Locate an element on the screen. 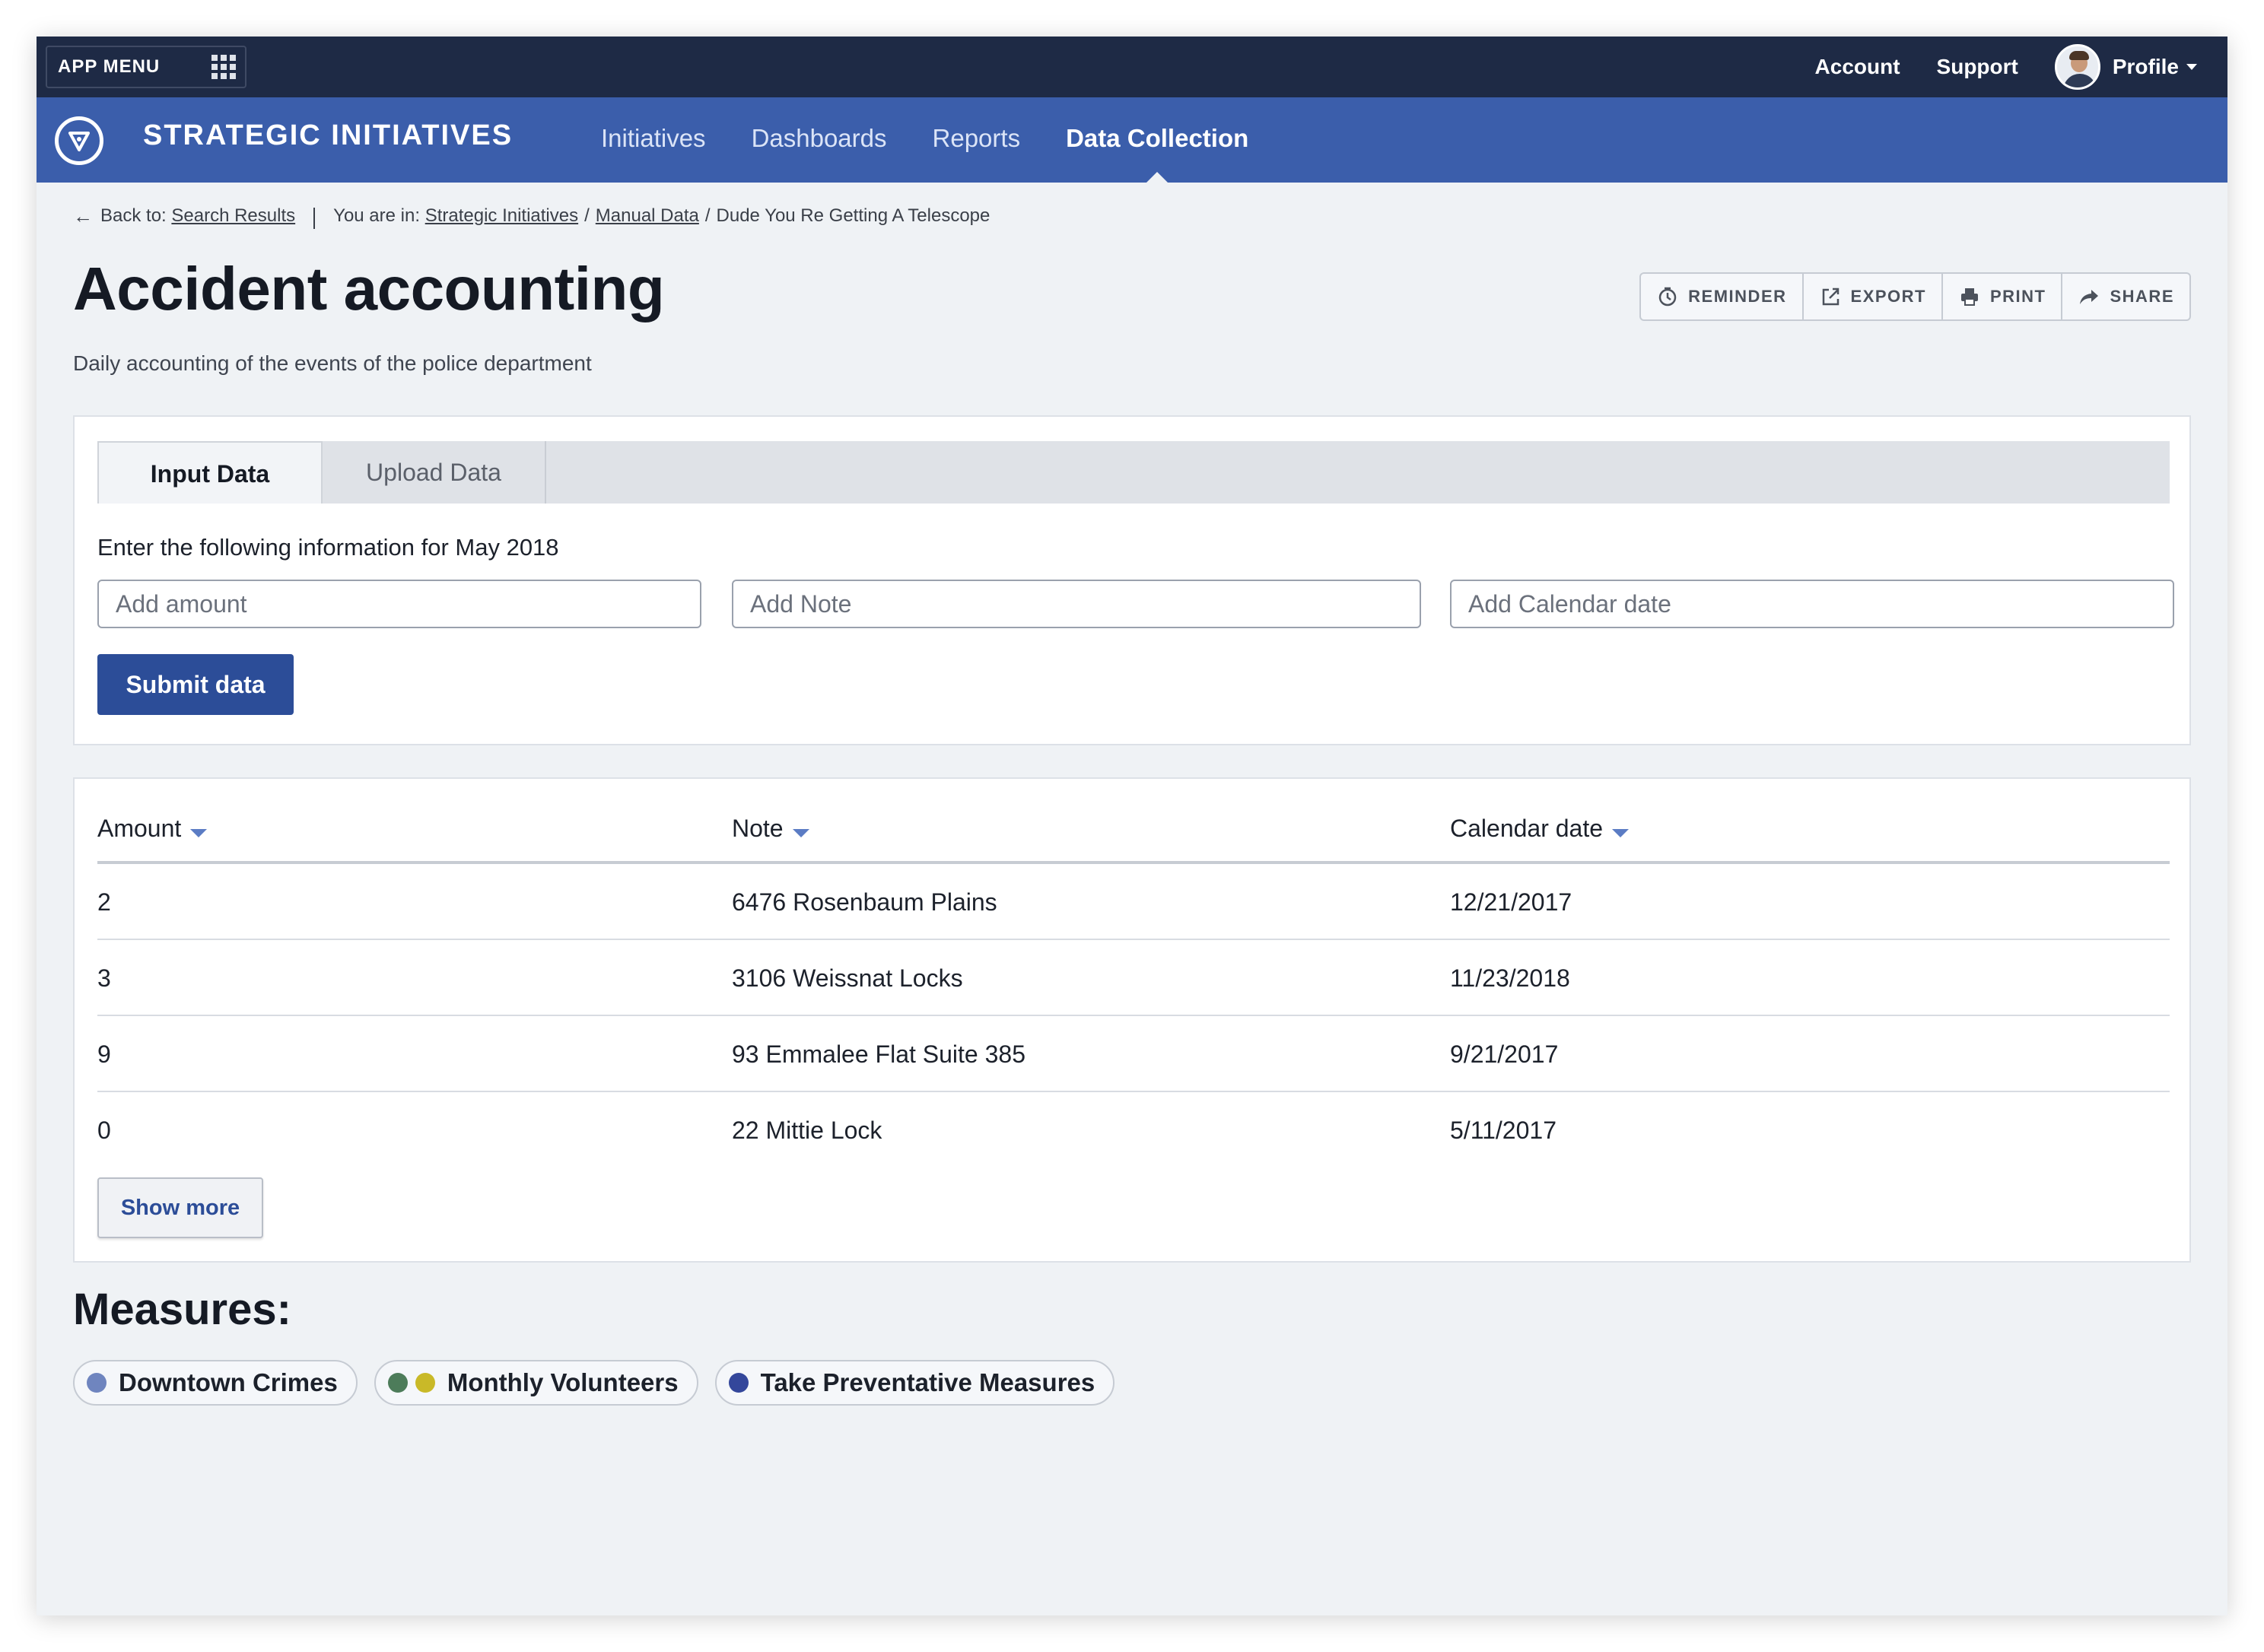  table-row: 2 6476 Rosenbaum Plains 12/21/2017 is located at coordinates (1133, 902).